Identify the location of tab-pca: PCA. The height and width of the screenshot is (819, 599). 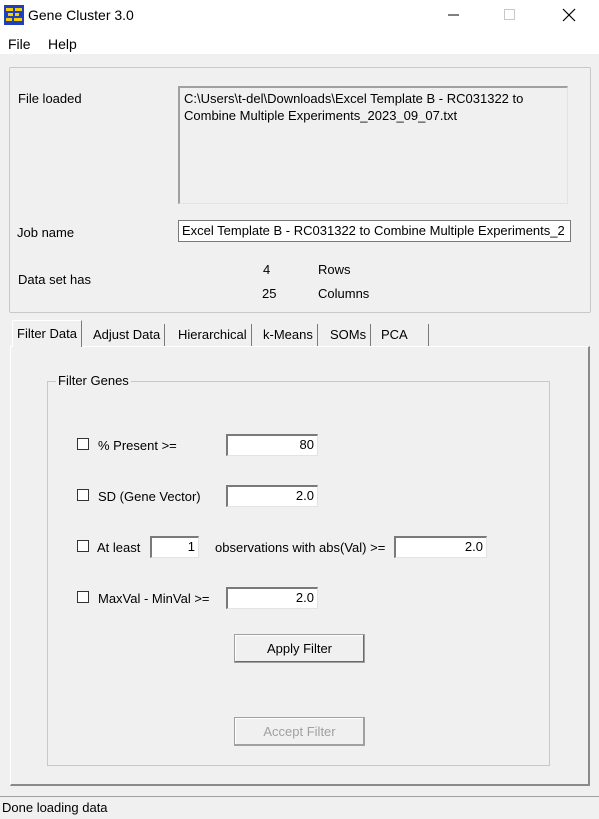
(403, 335).